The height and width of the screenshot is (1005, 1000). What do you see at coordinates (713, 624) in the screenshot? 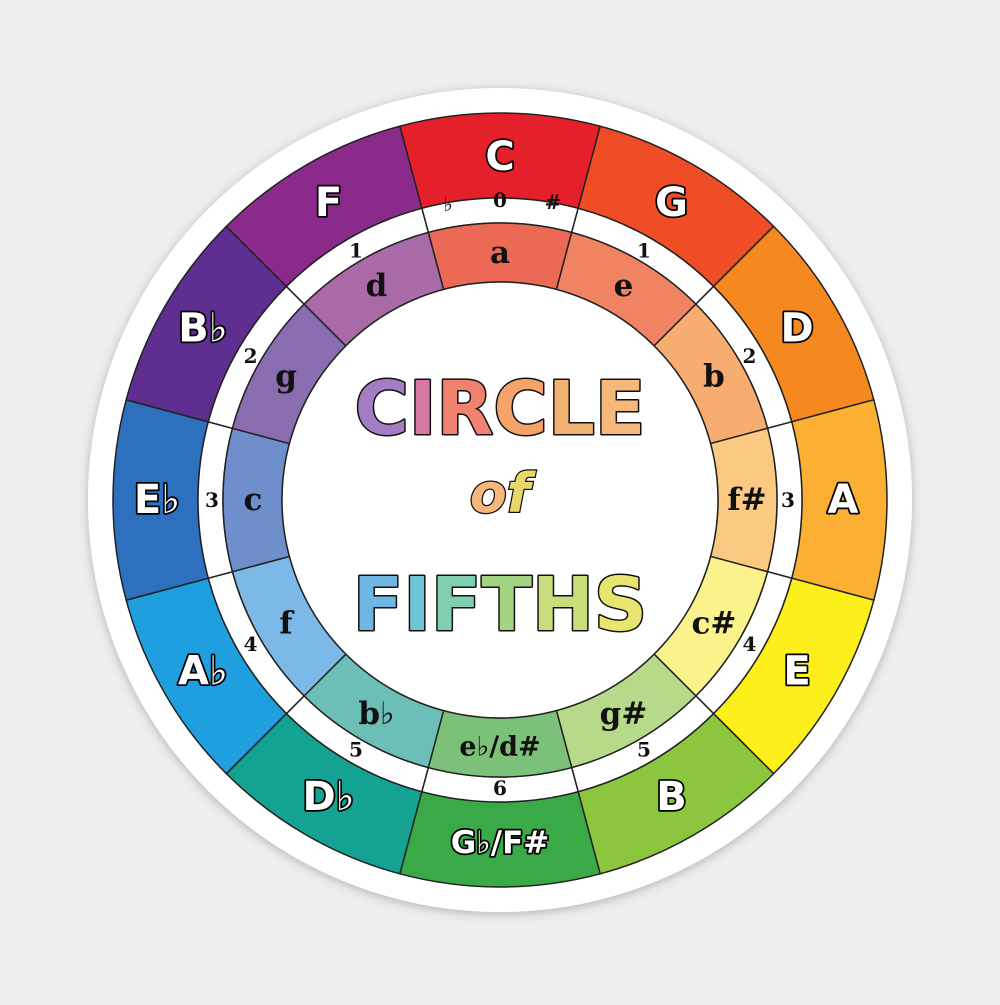
I see `minor-key-label-e: c#` at bounding box center [713, 624].